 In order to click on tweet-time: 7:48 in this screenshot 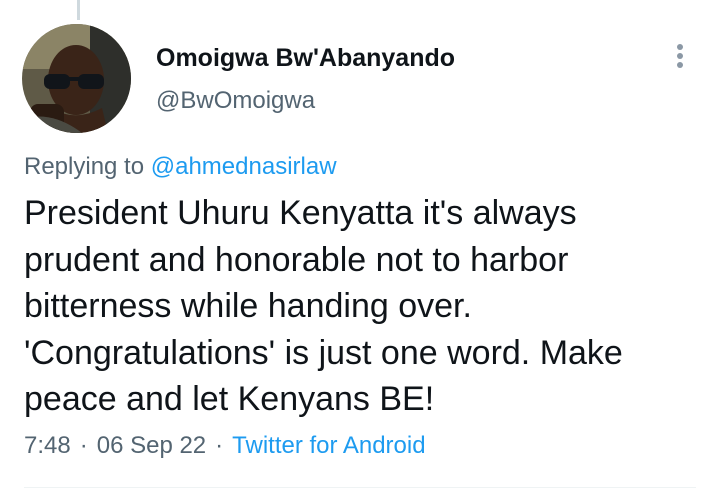, I will do `click(47, 445)`.